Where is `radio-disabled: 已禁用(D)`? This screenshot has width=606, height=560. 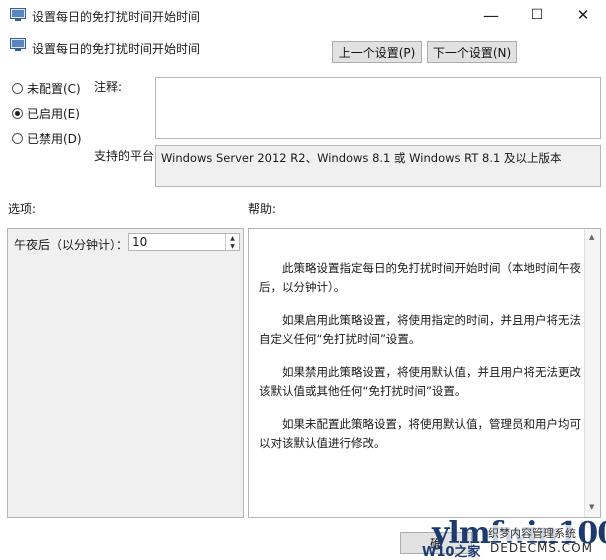
radio-disabled: 已禁用(D) is located at coordinates (47, 138).